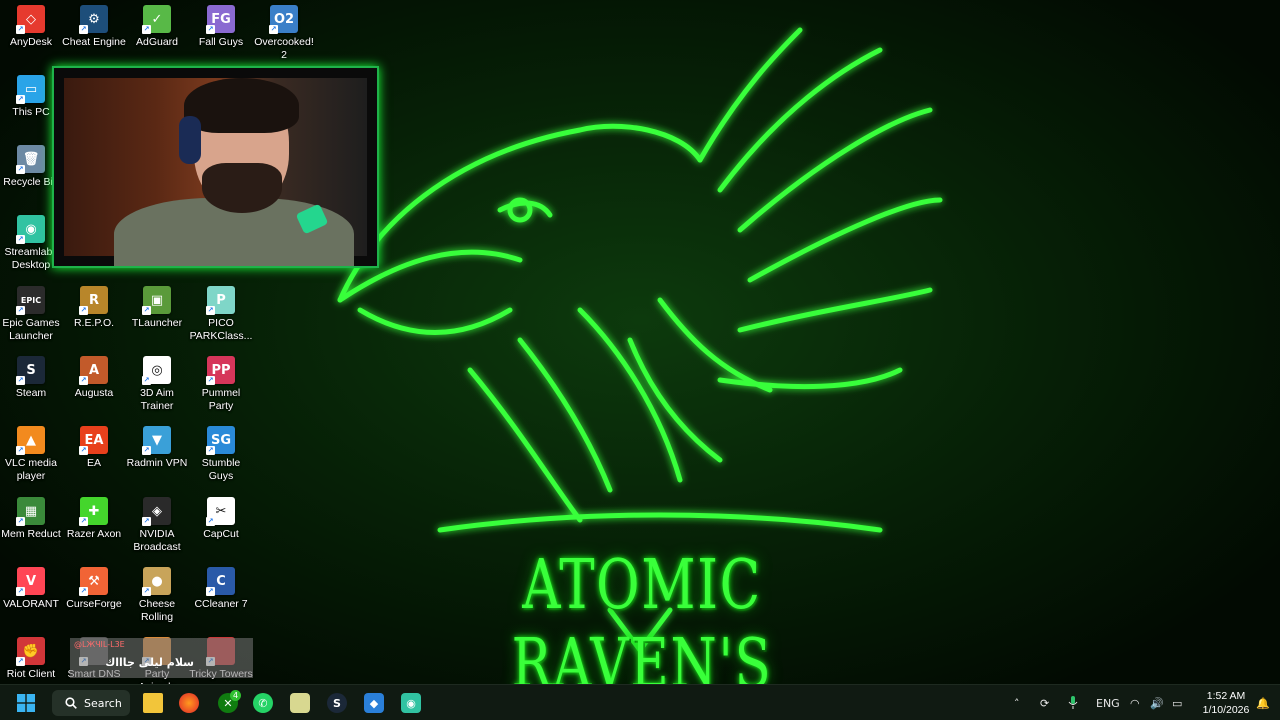  Describe the element at coordinates (156, 19) in the screenshot. I see `adguard-icon: ✓ ↗` at that location.